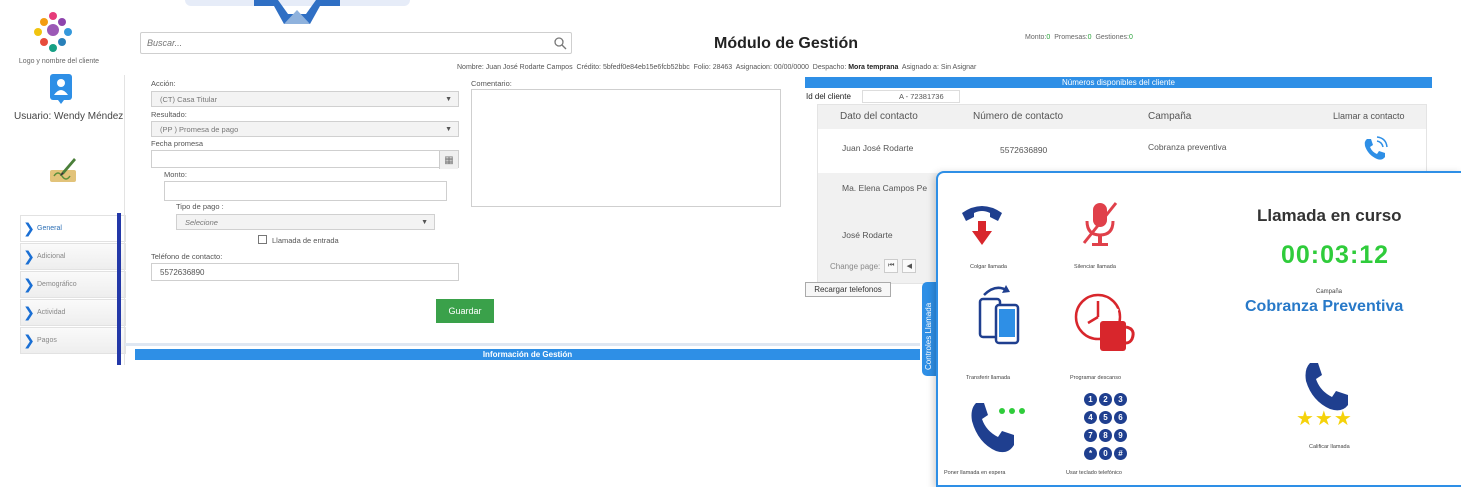 This screenshot has width=1461, height=487. What do you see at coordinates (1369, 116) in the screenshot?
I see `column-header: Llamar a contacto` at bounding box center [1369, 116].